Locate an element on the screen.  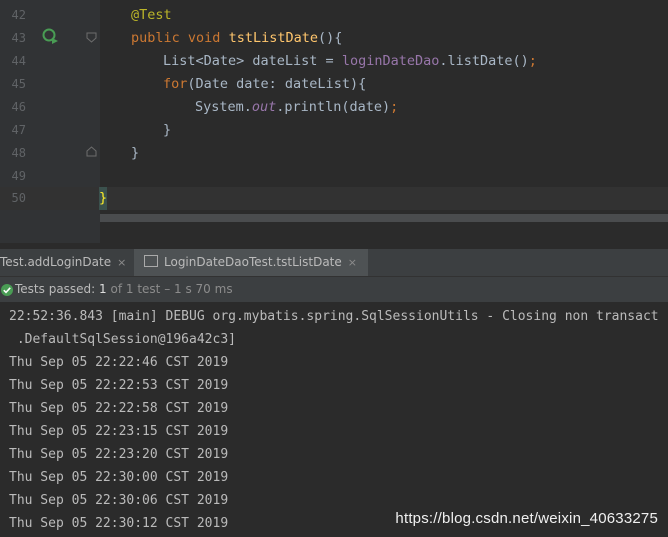
for-loop: for(Date date: dateList){ is located at coordinates (264, 84).